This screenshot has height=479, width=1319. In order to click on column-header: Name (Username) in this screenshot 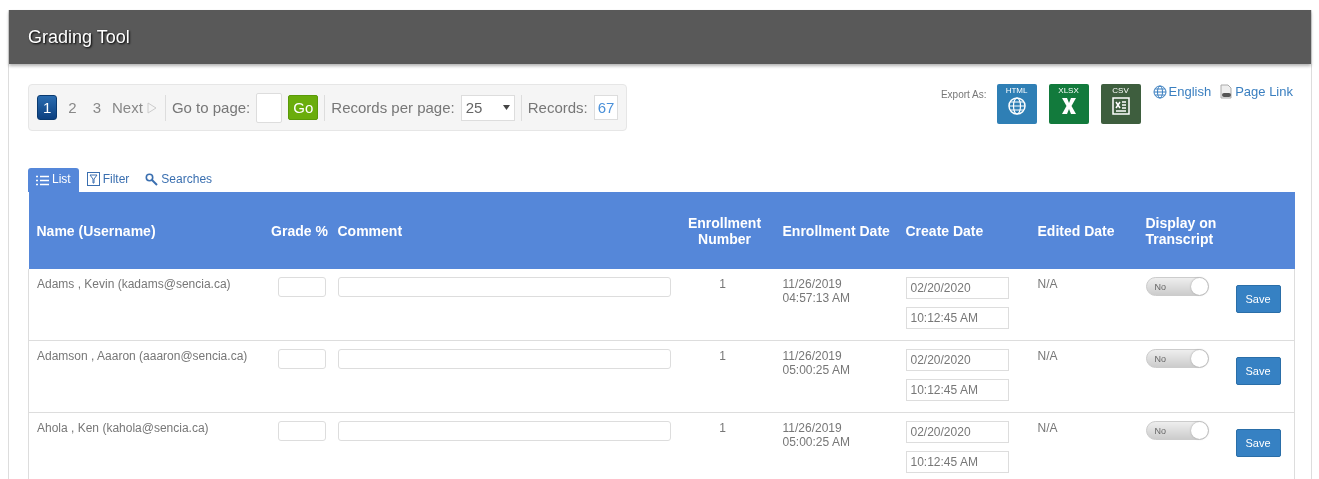, I will do `click(149, 230)`.